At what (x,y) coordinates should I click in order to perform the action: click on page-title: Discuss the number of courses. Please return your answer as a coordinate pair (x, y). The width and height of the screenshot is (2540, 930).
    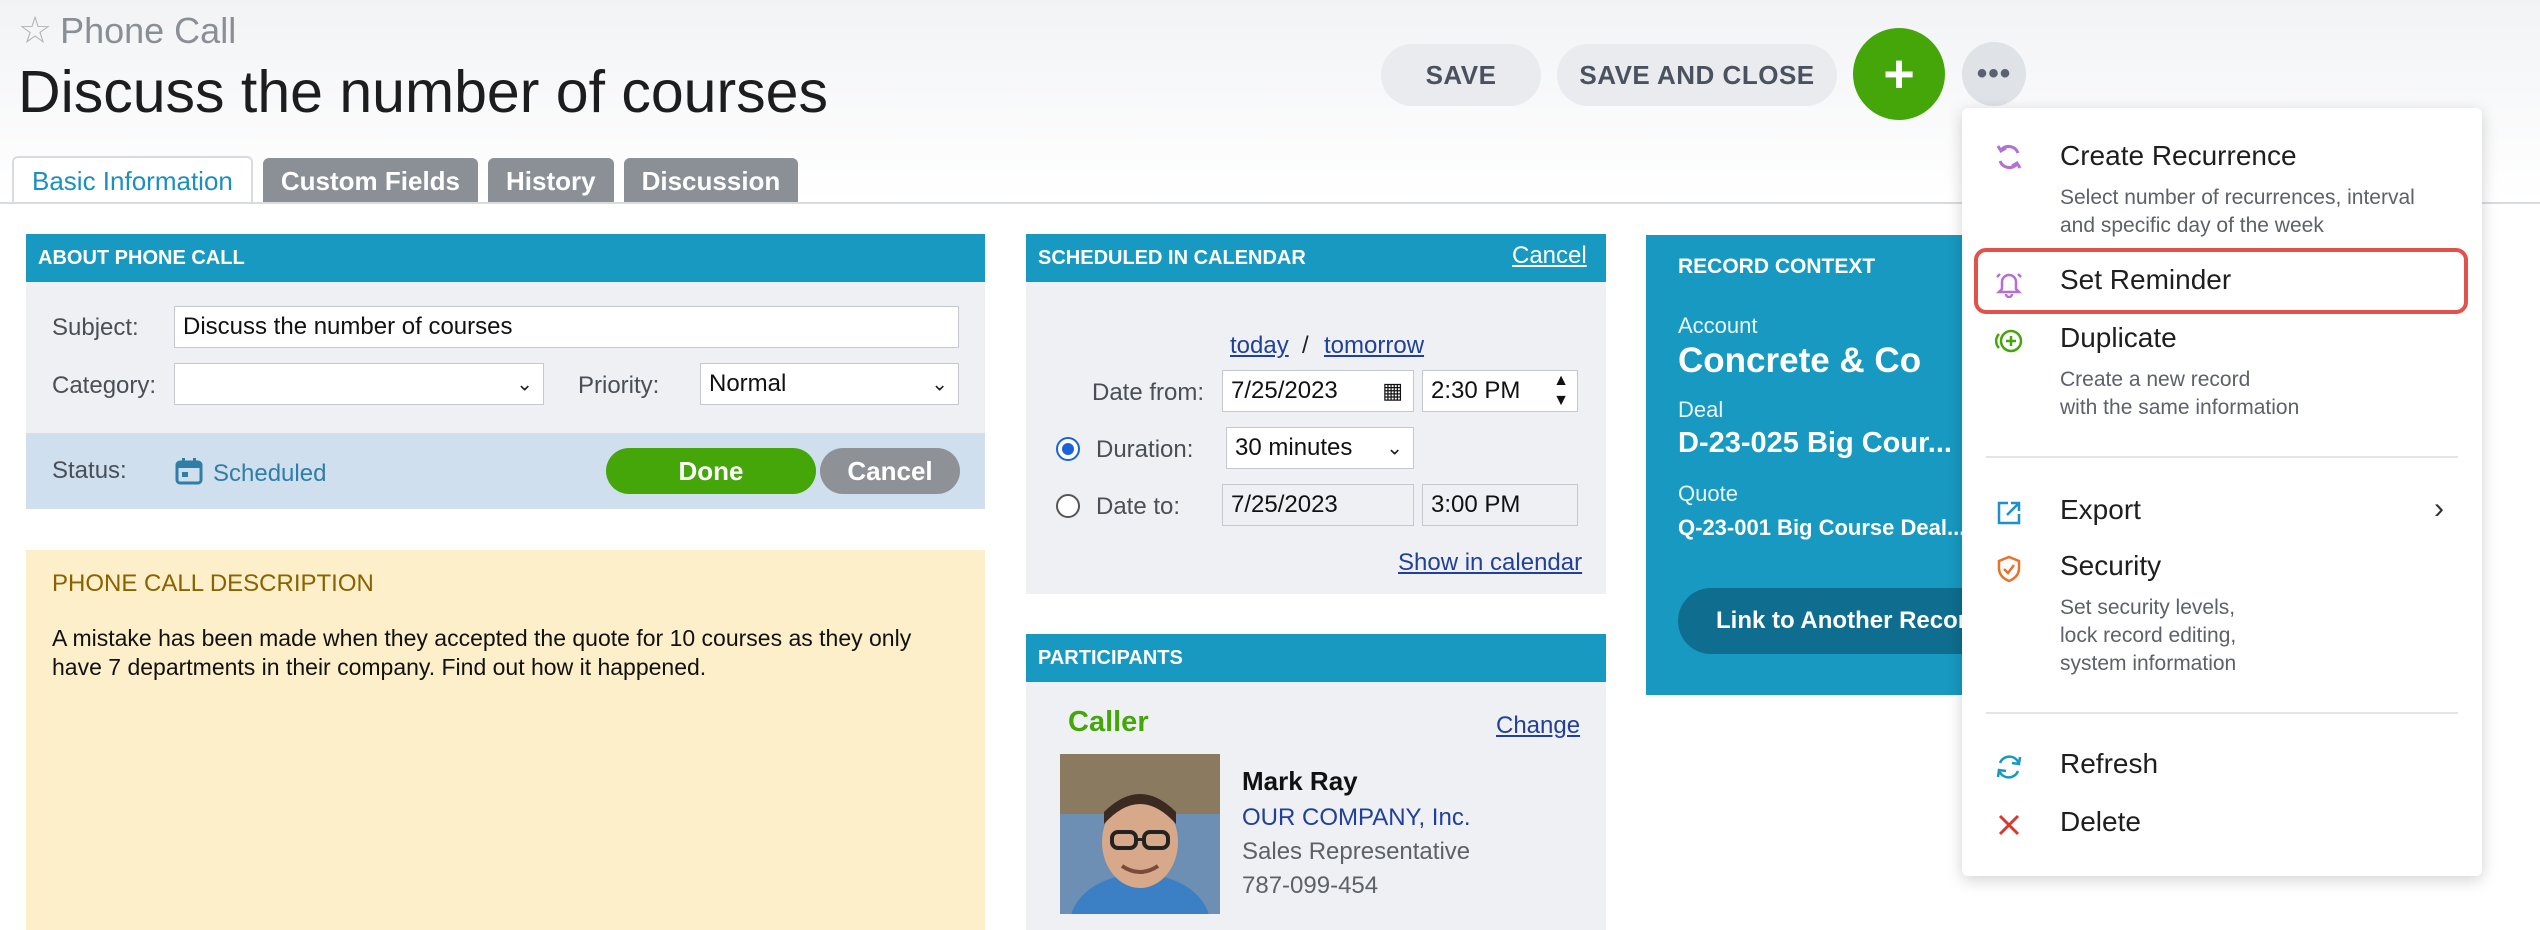
    Looking at the image, I should click on (423, 92).